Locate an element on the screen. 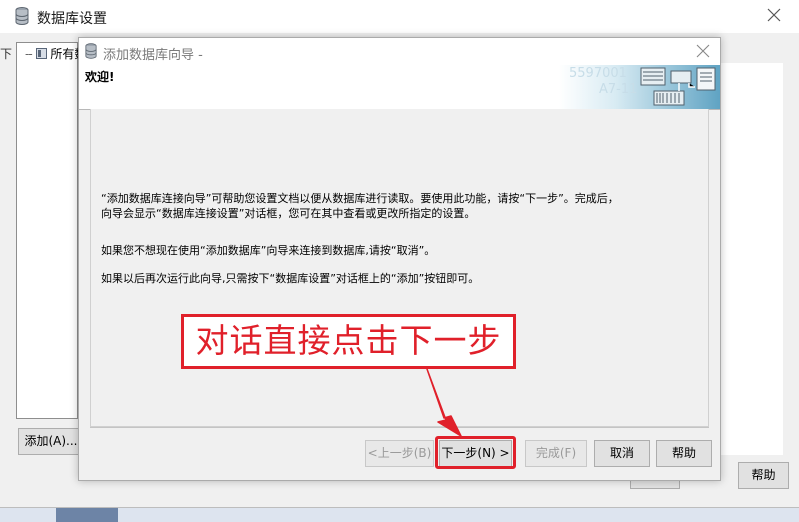 Image resolution: width=799 pixels, height=522 pixels. tree-node-icon is located at coordinates (41, 53).